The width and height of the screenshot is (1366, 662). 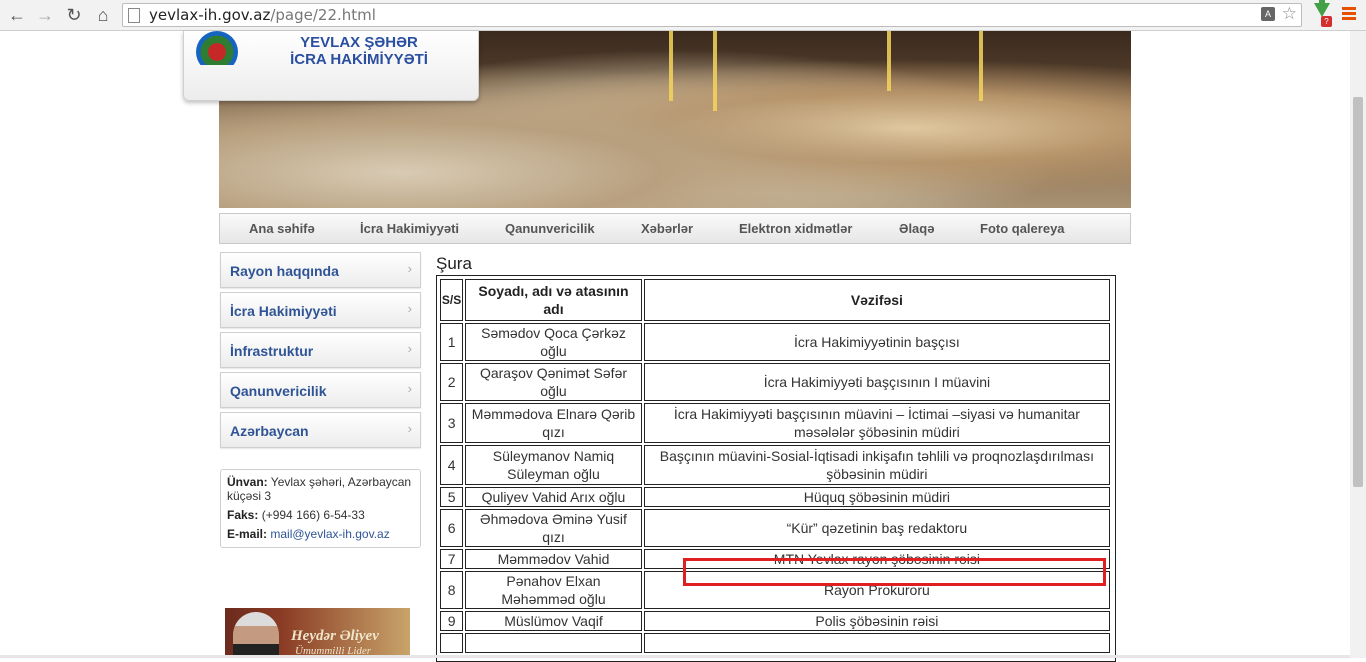 I want to click on address-bar: yevlax-ih.gov.az/page/22.html A ☆, so click(x=712, y=15).